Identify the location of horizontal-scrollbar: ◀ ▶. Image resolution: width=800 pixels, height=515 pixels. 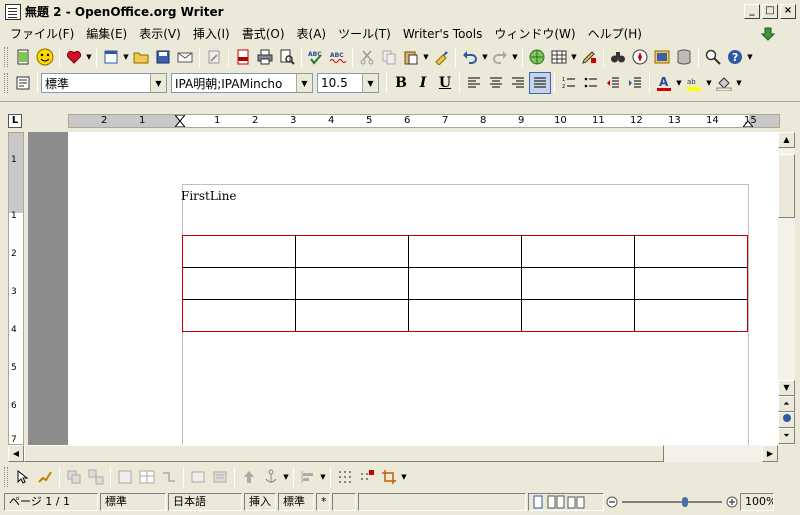
(393, 453).